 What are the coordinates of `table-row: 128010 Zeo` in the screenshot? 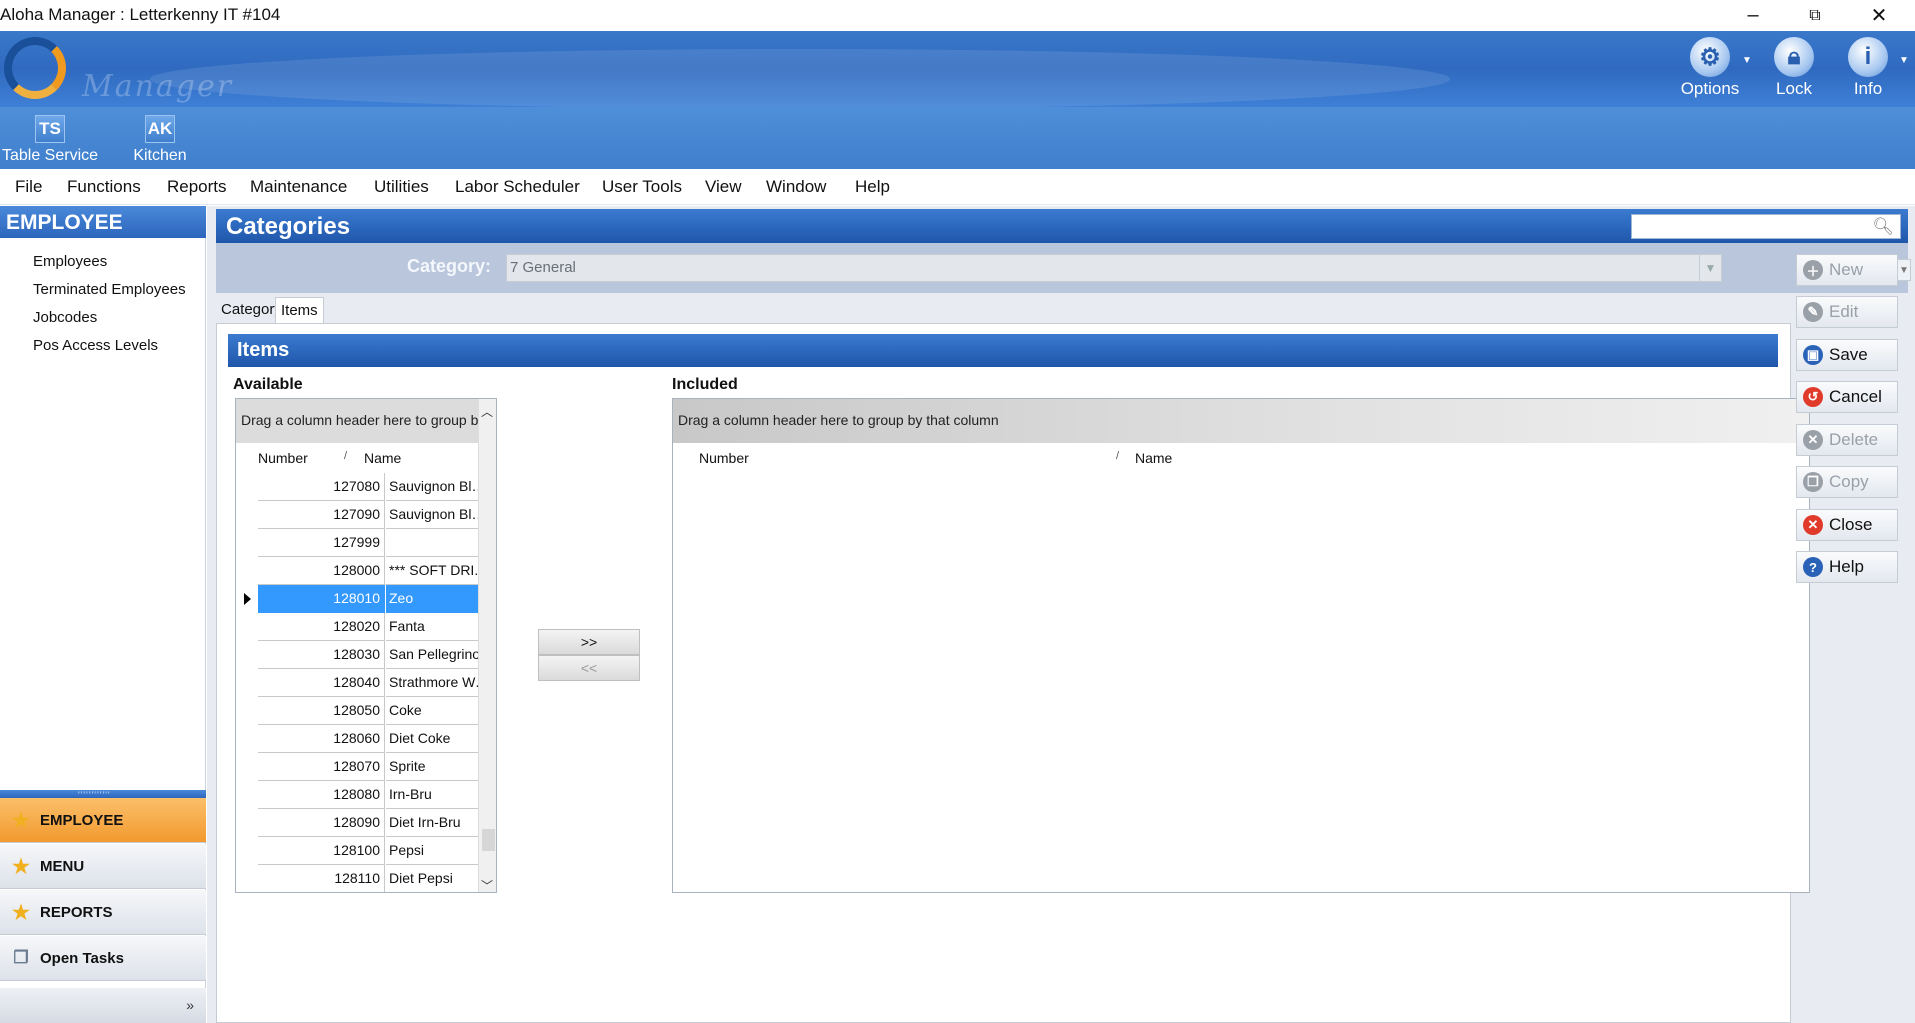 It's located at (363, 599).